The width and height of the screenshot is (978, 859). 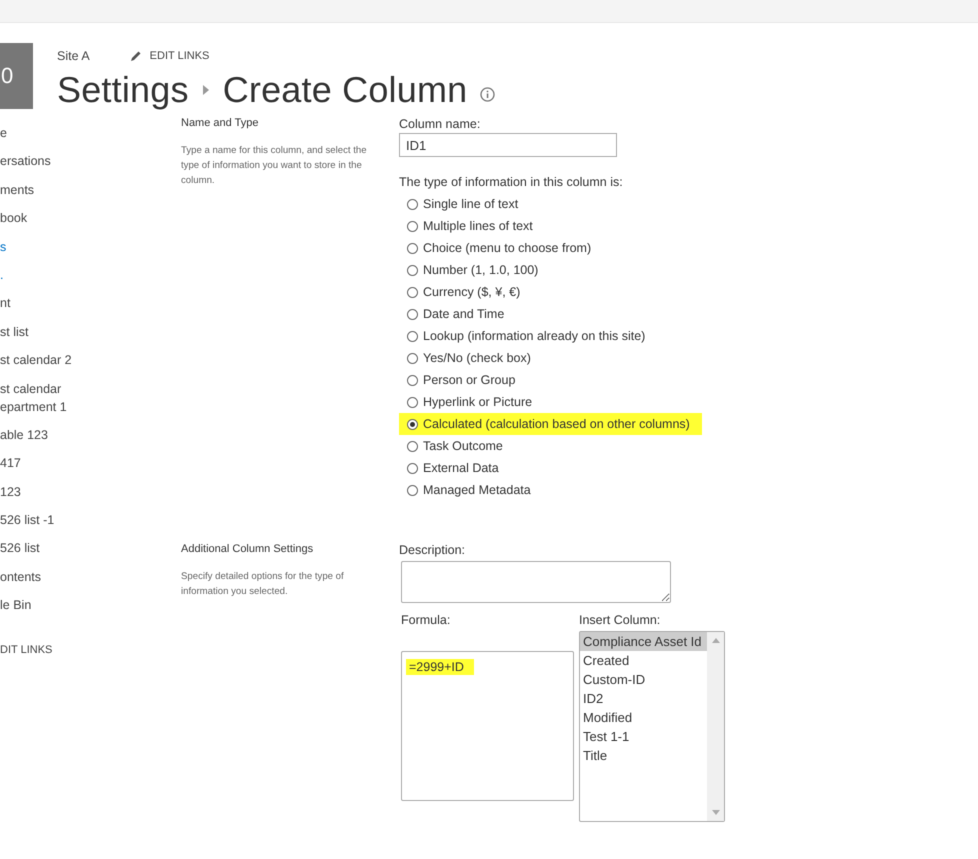 I want to click on pencil-icon, so click(x=136, y=56).